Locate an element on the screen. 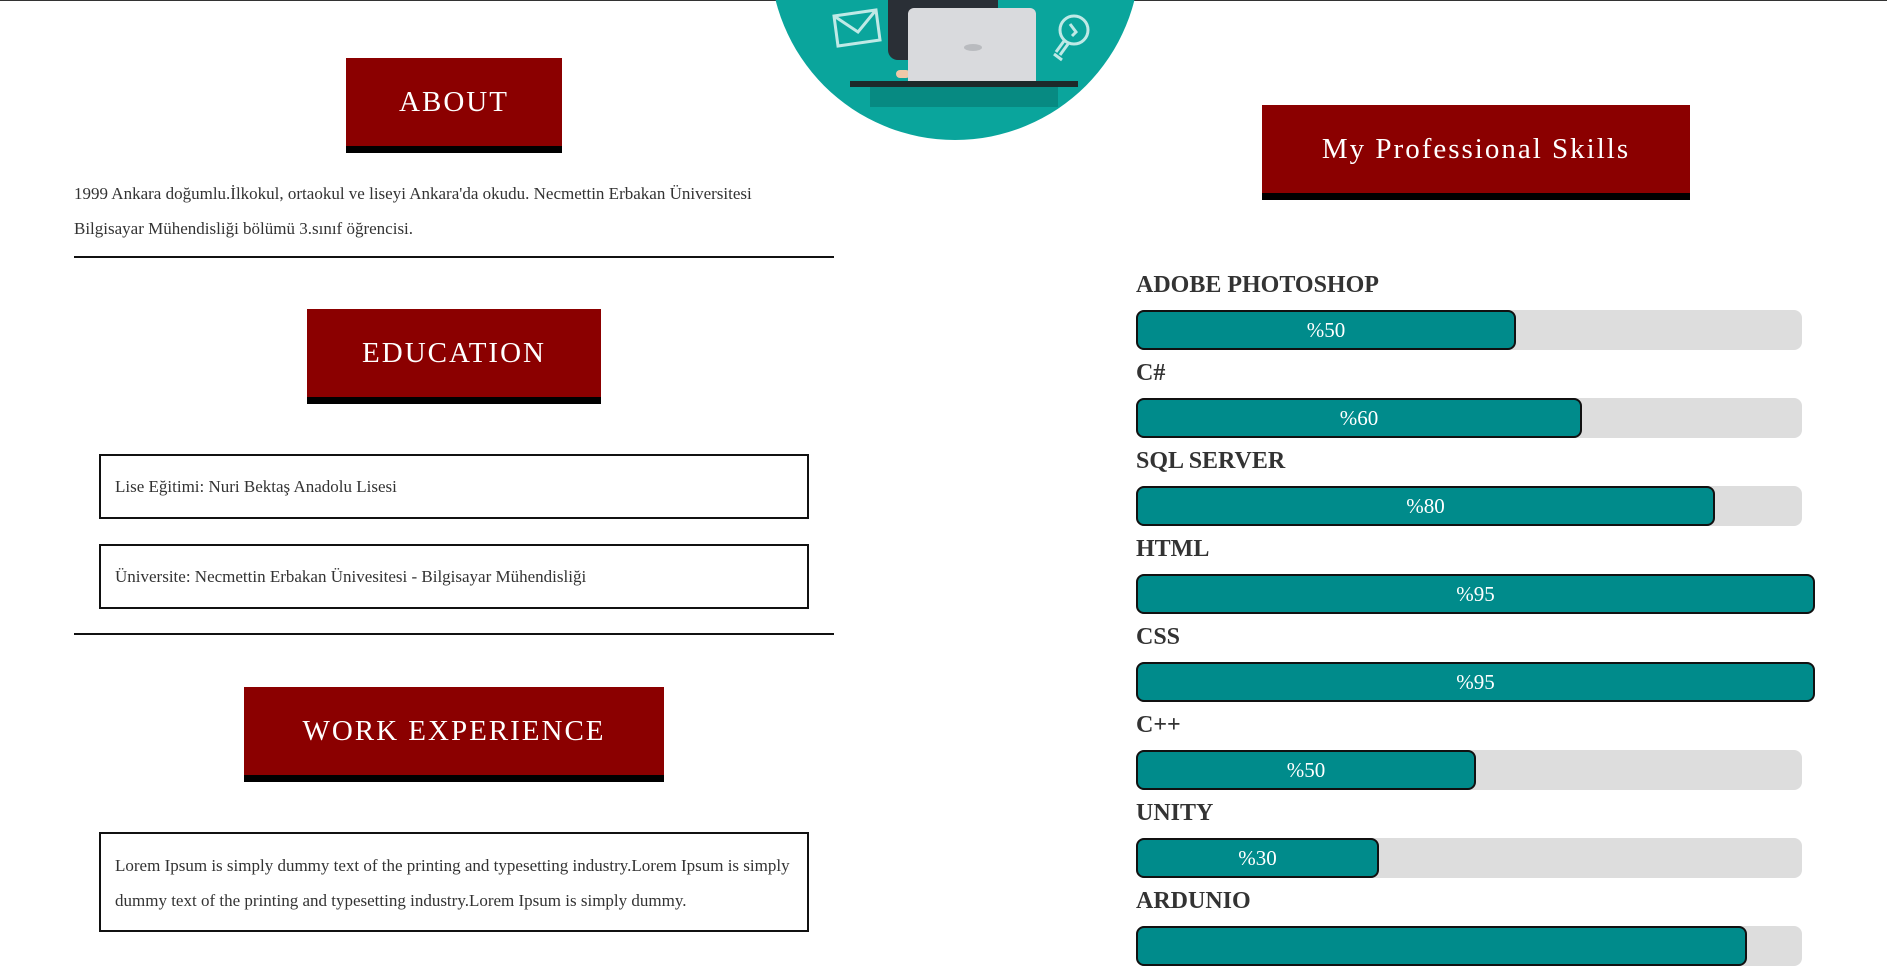 This screenshot has height=966, width=1887. skill-label: ADOBE PHOTOSHOP is located at coordinates (1257, 285).